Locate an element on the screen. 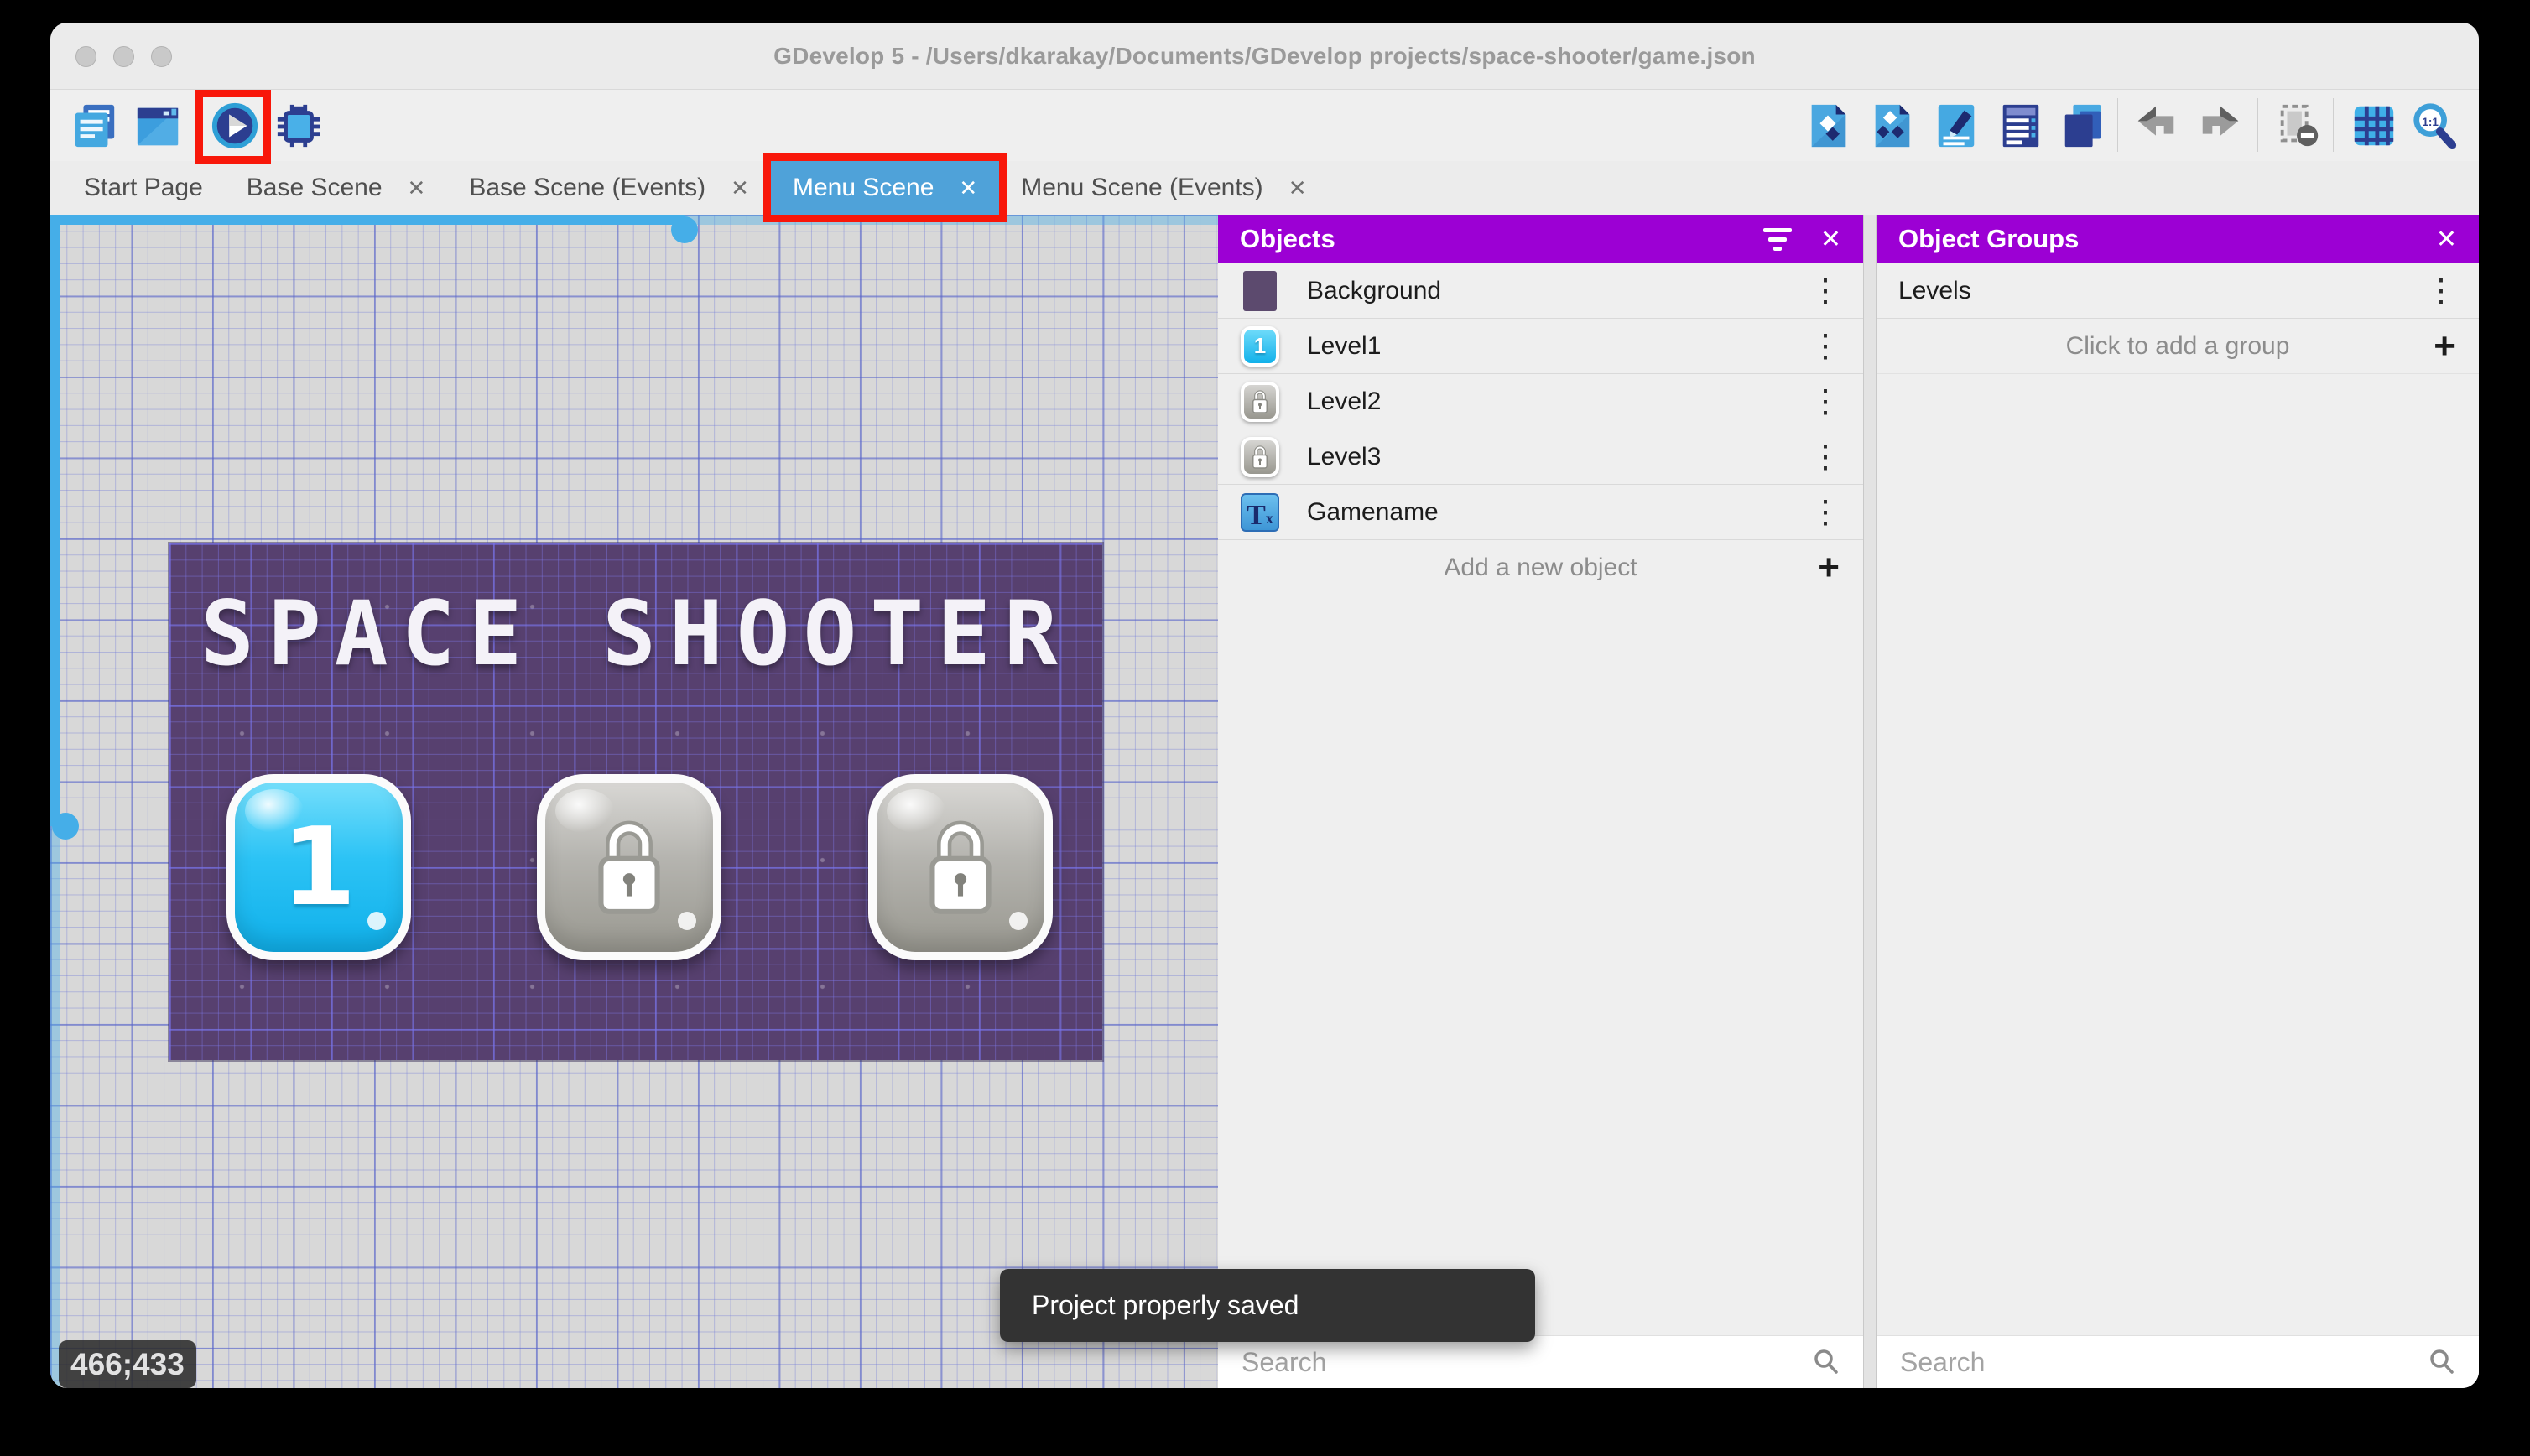 The width and height of the screenshot is (2530, 1456). objects-panel-icon is located at coordinates (1828, 126).